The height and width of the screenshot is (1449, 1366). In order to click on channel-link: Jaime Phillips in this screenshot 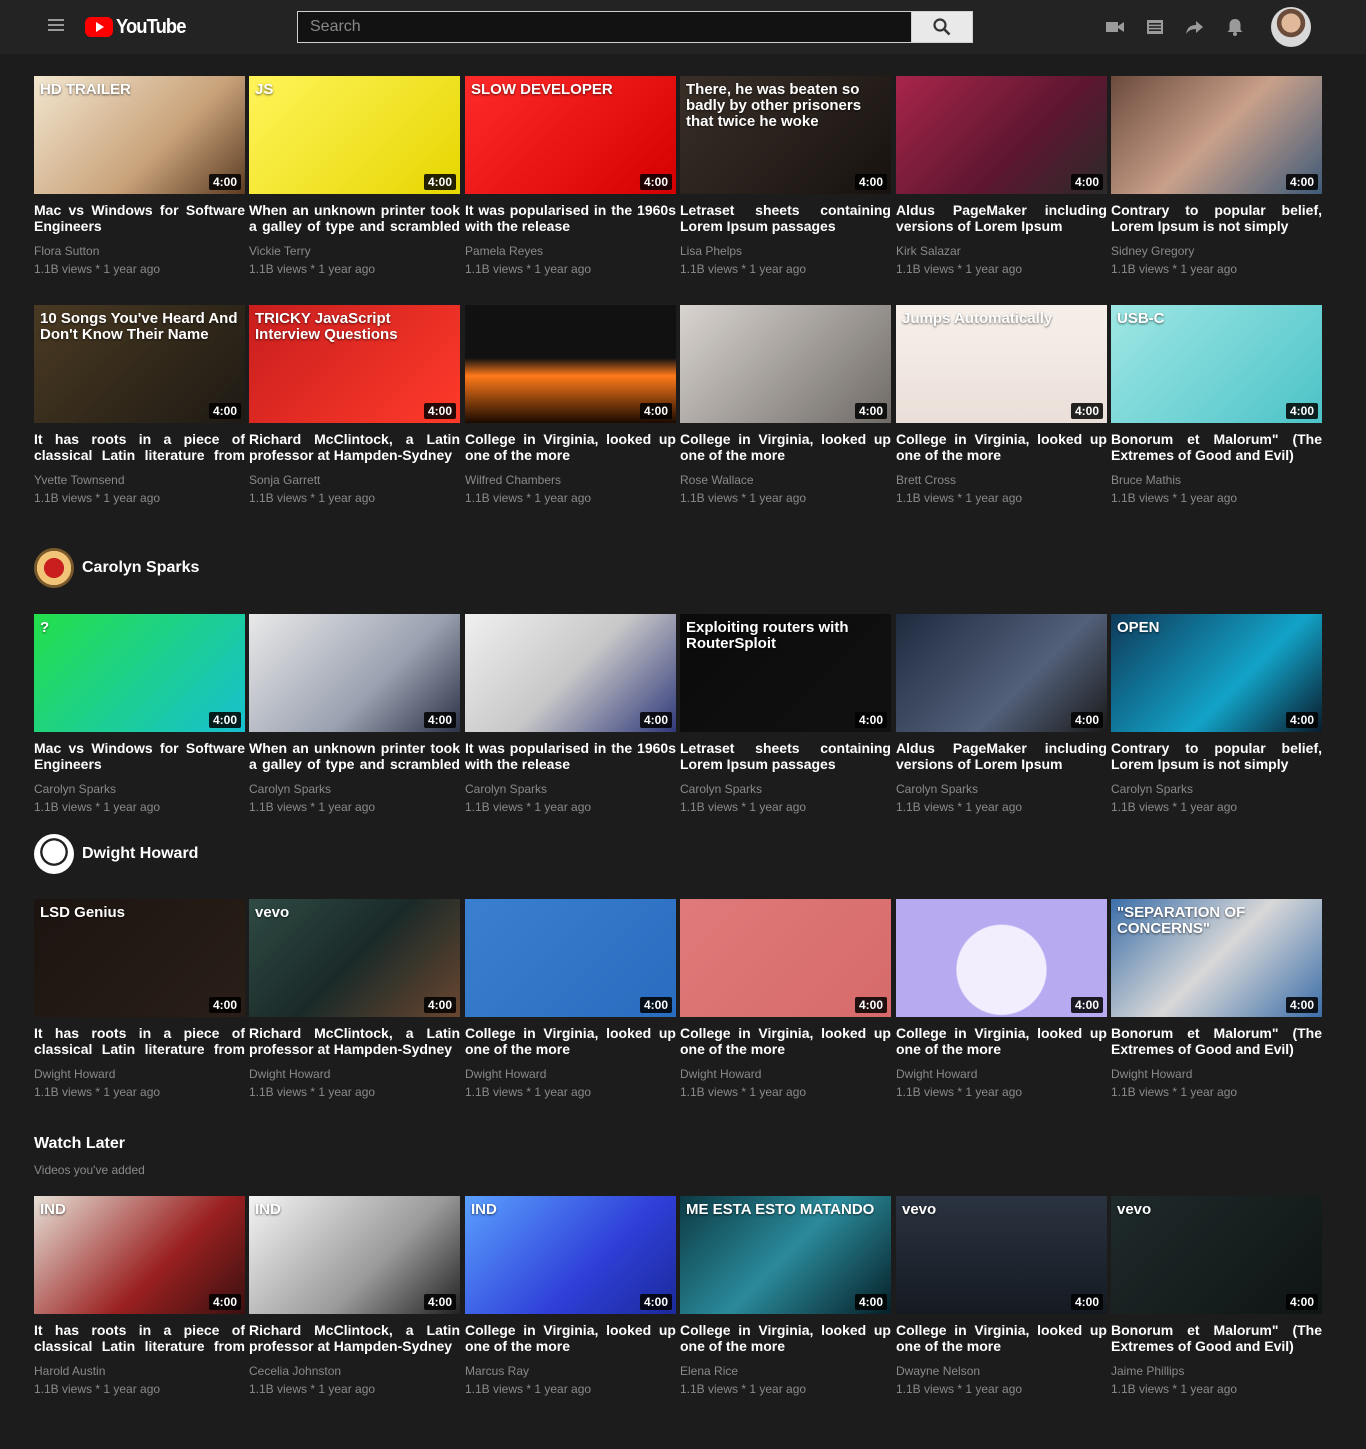, I will do `click(1216, 1371)`.